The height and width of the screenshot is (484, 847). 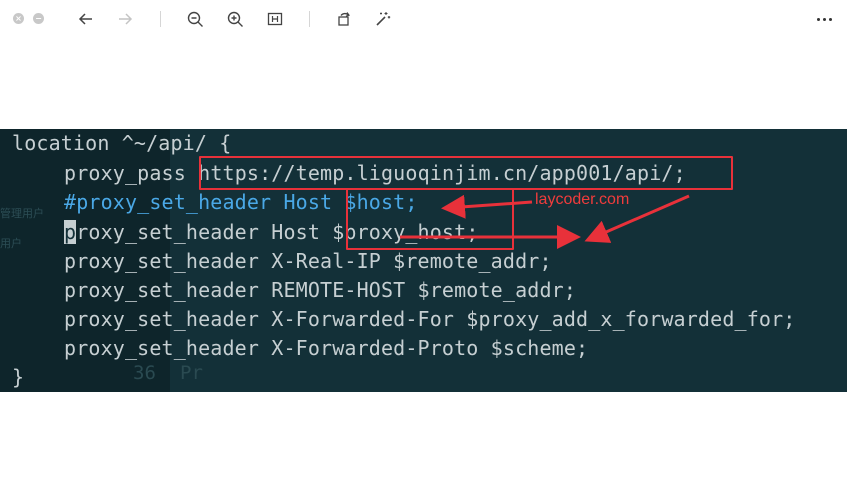 What do you see at coordinates (344, 19) in the screenshot?
I see `rotate-icon` at bounding box center [344, 19].